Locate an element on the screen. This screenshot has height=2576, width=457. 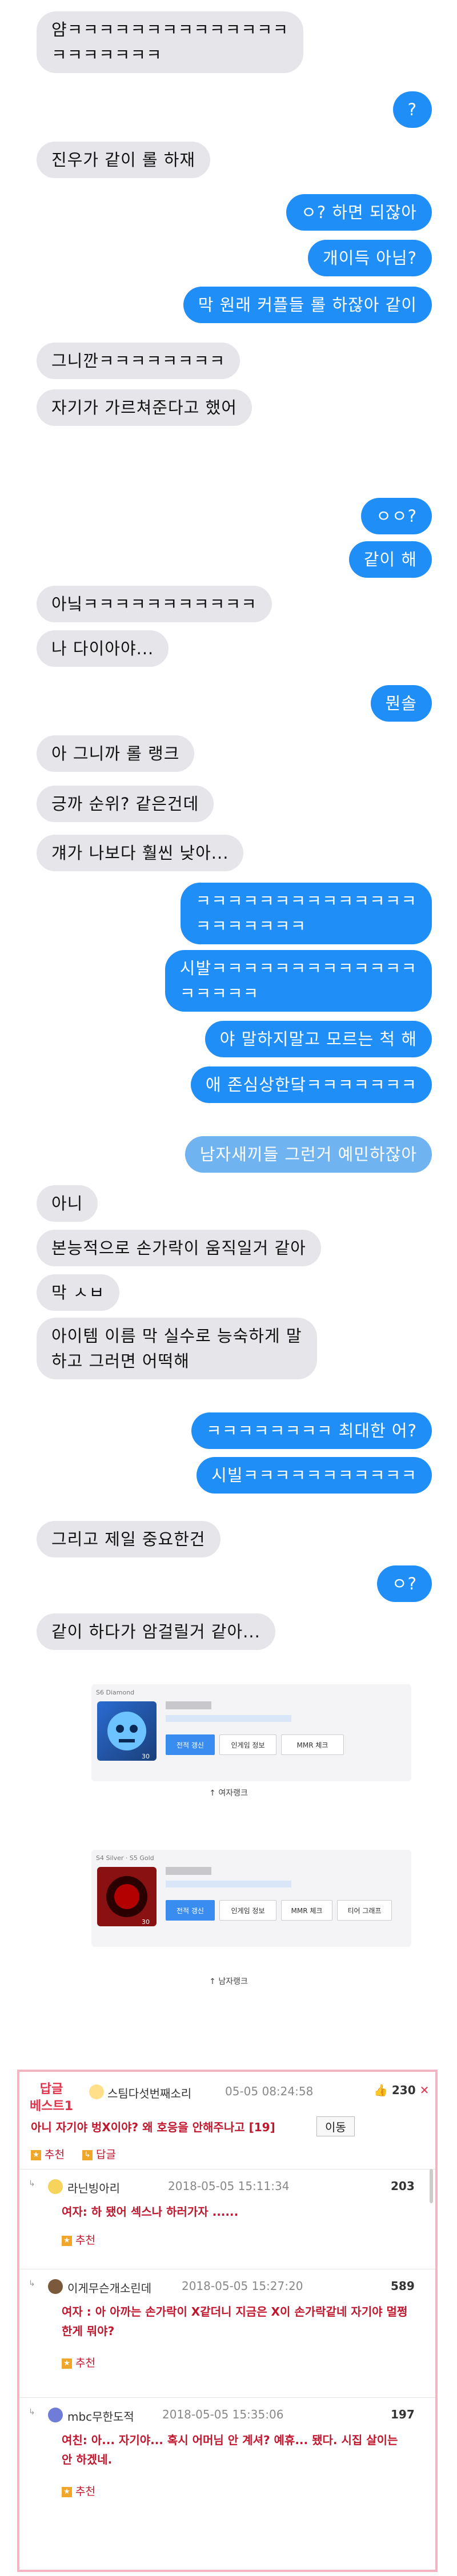
caption-female-rank: ↑ 여자랭크 is located at coordinates (228, 1793).